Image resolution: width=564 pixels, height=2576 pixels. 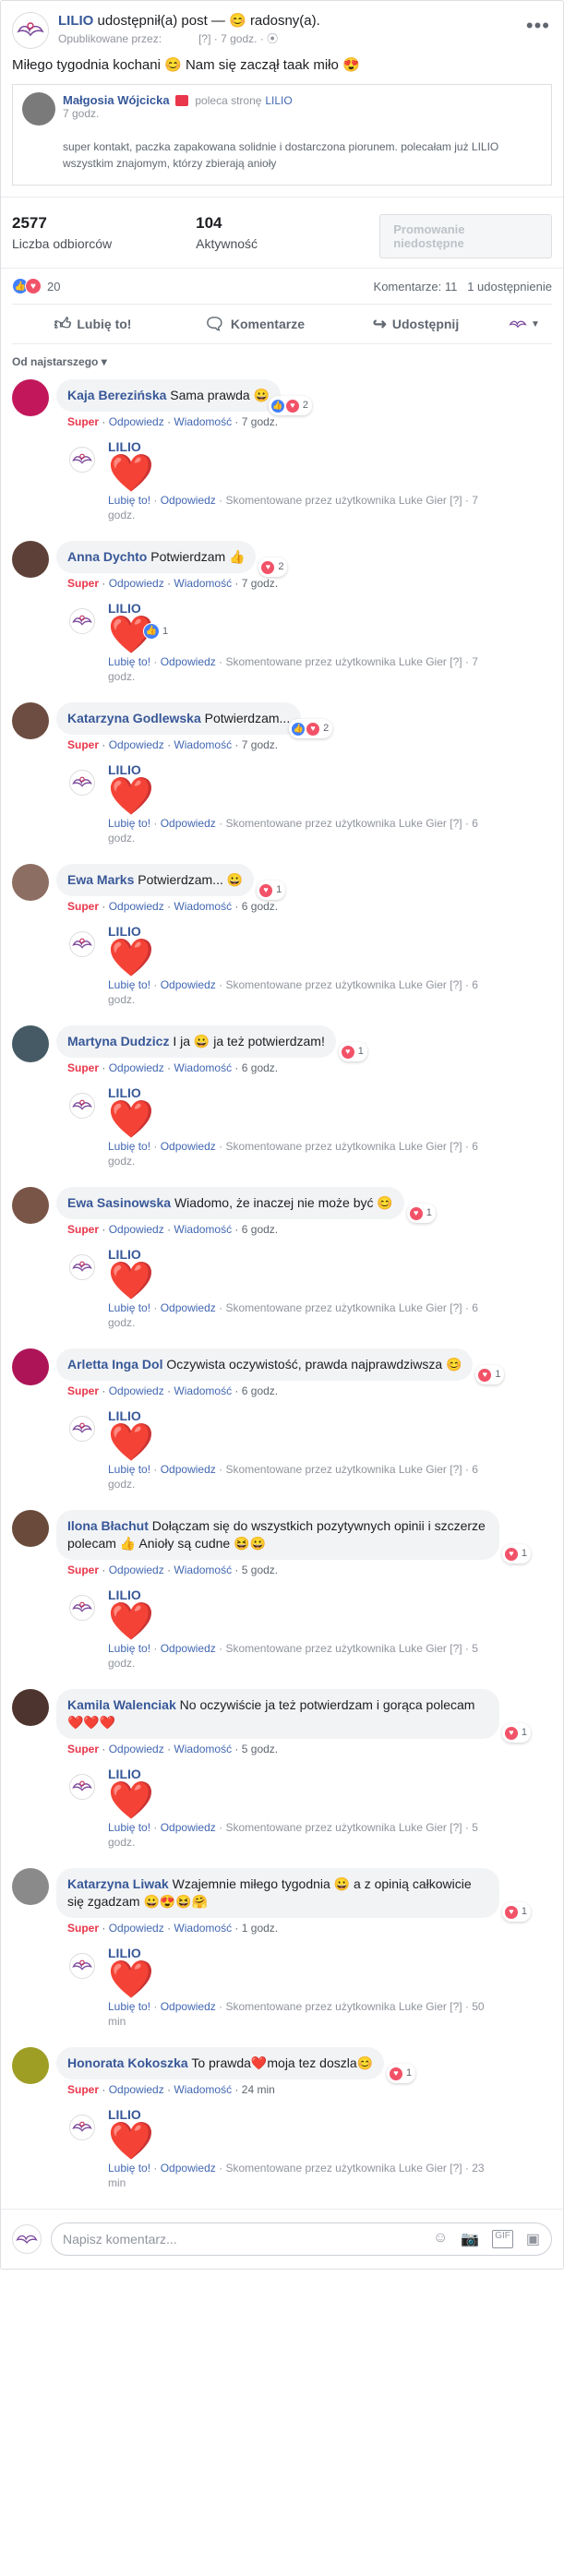 What do you see at coordinates (75, 21) in the screenshot?
I see `page-name: LILIO` at bounding box center [75, 21].